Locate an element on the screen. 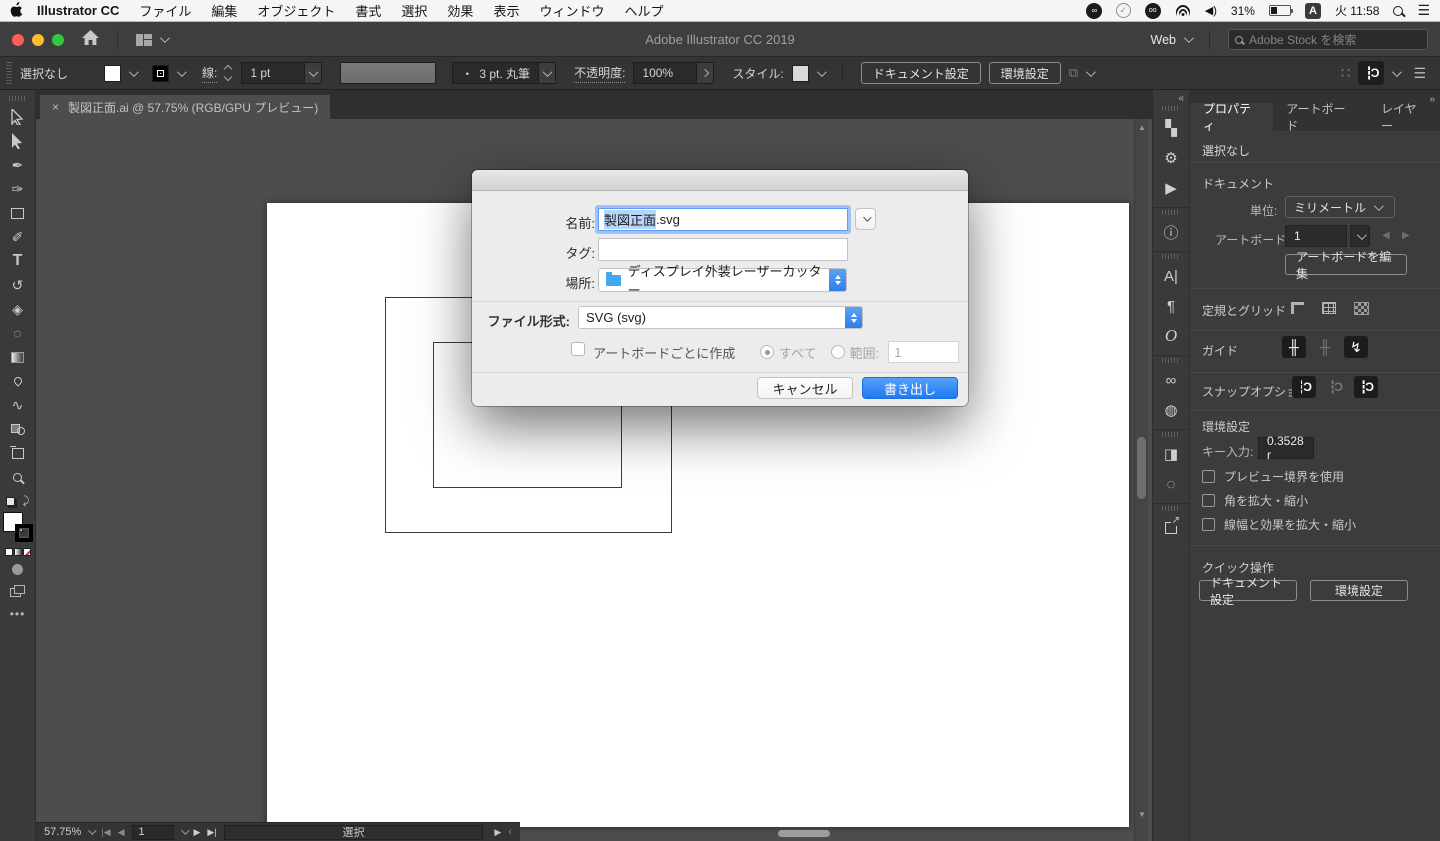 The height and width of the screenshot is (841, 1440). menu-effect: 効果 is located at coordinates (460, 10).